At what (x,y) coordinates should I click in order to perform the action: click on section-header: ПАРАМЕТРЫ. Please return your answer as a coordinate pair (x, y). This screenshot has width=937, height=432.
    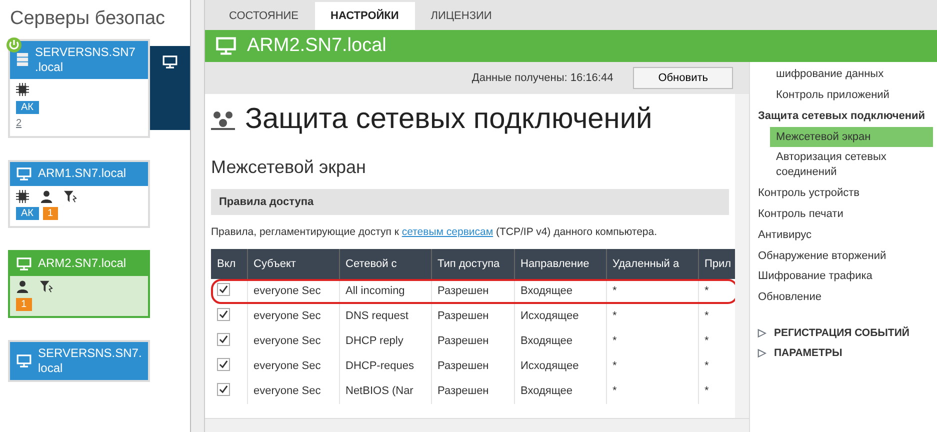
    Looking at the image, I should click on (808, 354).